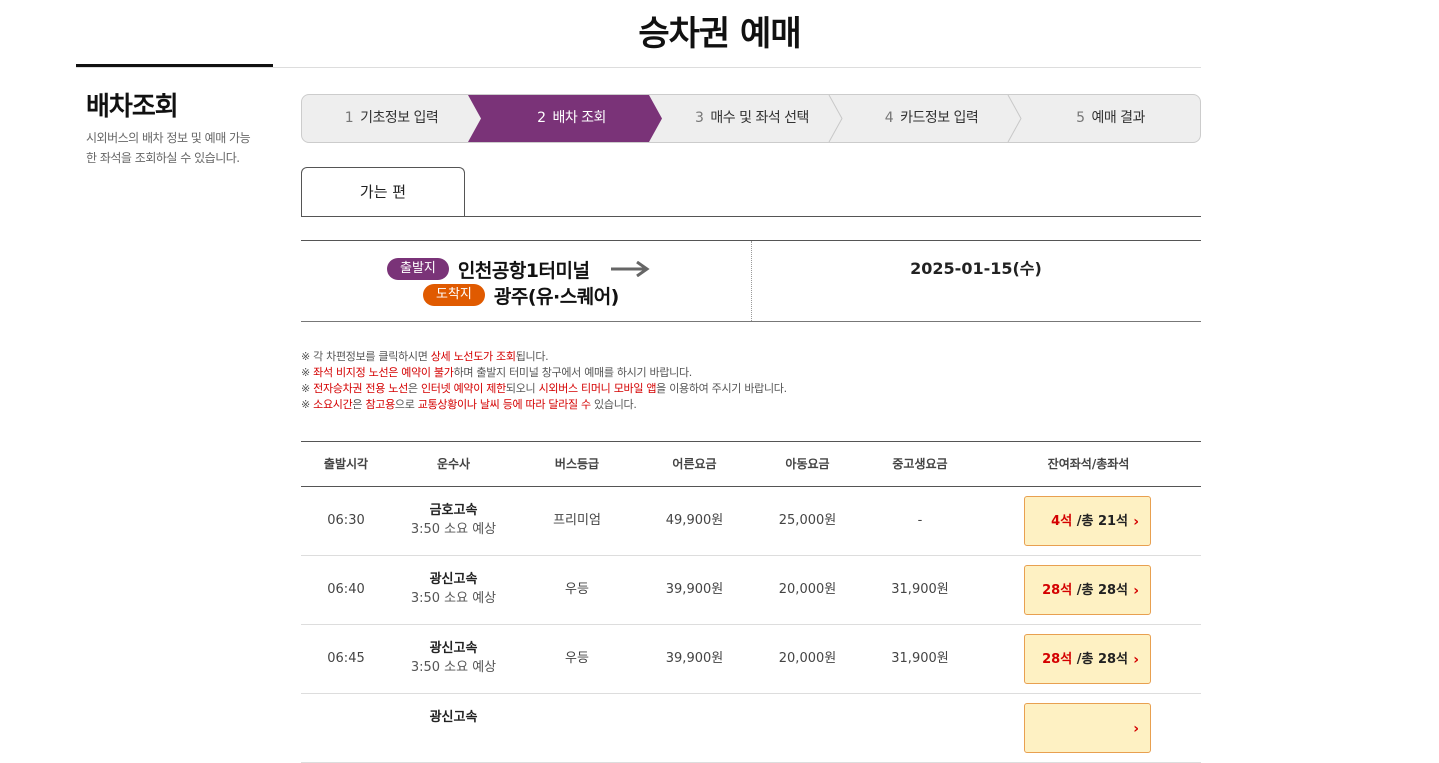 The width and height of the screenshot is (1439, 763). What do you see at coordinates (939, 118) in the screenshot?
I see `step-label: 카드정보 입력` at bounding box center [939, 118].